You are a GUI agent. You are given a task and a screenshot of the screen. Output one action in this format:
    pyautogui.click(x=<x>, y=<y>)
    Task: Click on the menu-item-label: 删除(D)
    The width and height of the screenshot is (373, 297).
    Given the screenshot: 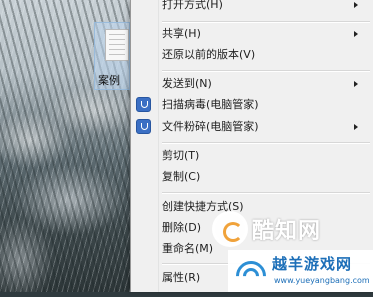 What is the action you would take?
    pyautogui.click(x=182, y=227)
    